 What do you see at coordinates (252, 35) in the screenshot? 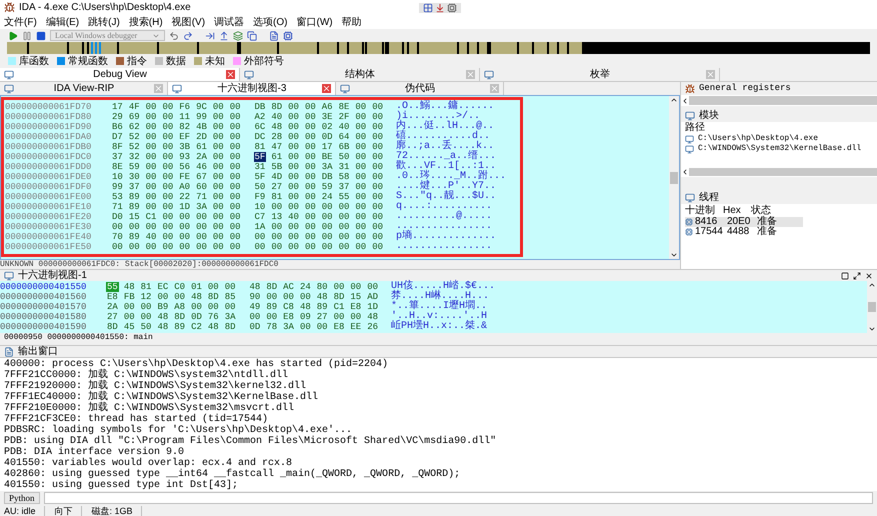
I see `copy-icon` at bounding box center [252, 35].